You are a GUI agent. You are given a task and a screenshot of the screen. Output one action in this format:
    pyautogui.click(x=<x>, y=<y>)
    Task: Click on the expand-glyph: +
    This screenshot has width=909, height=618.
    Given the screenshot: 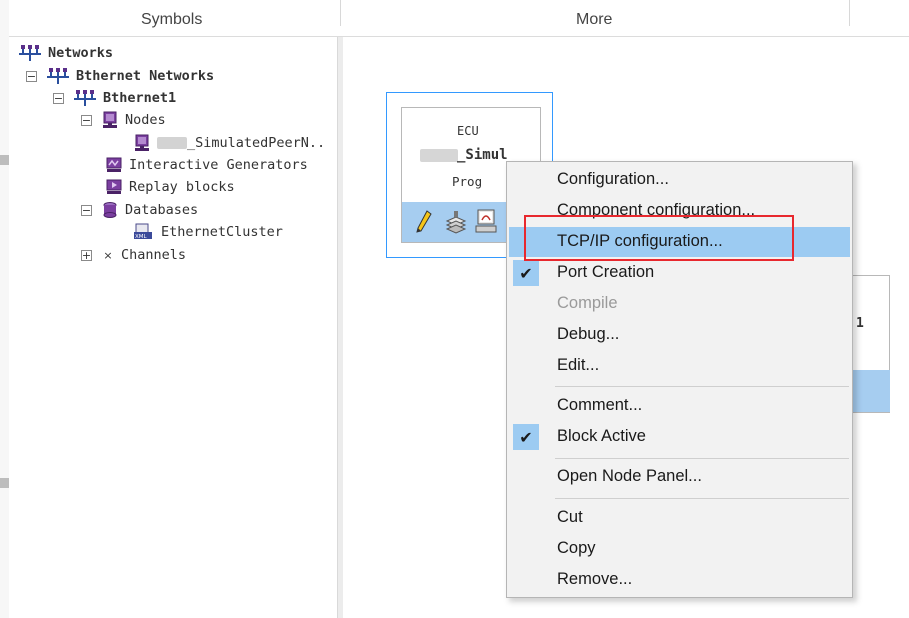 What is the action you would take?
    pyautogui.click(x=86, y=255)
    